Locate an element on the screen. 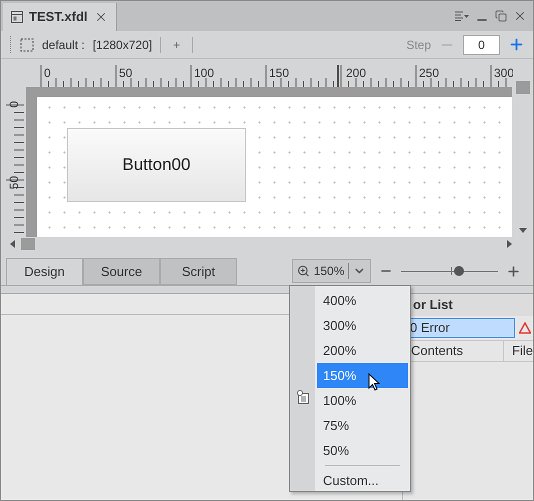 This screenshot has height=501, width=534. menu-item: 50% is located at coordinates (362, 450).